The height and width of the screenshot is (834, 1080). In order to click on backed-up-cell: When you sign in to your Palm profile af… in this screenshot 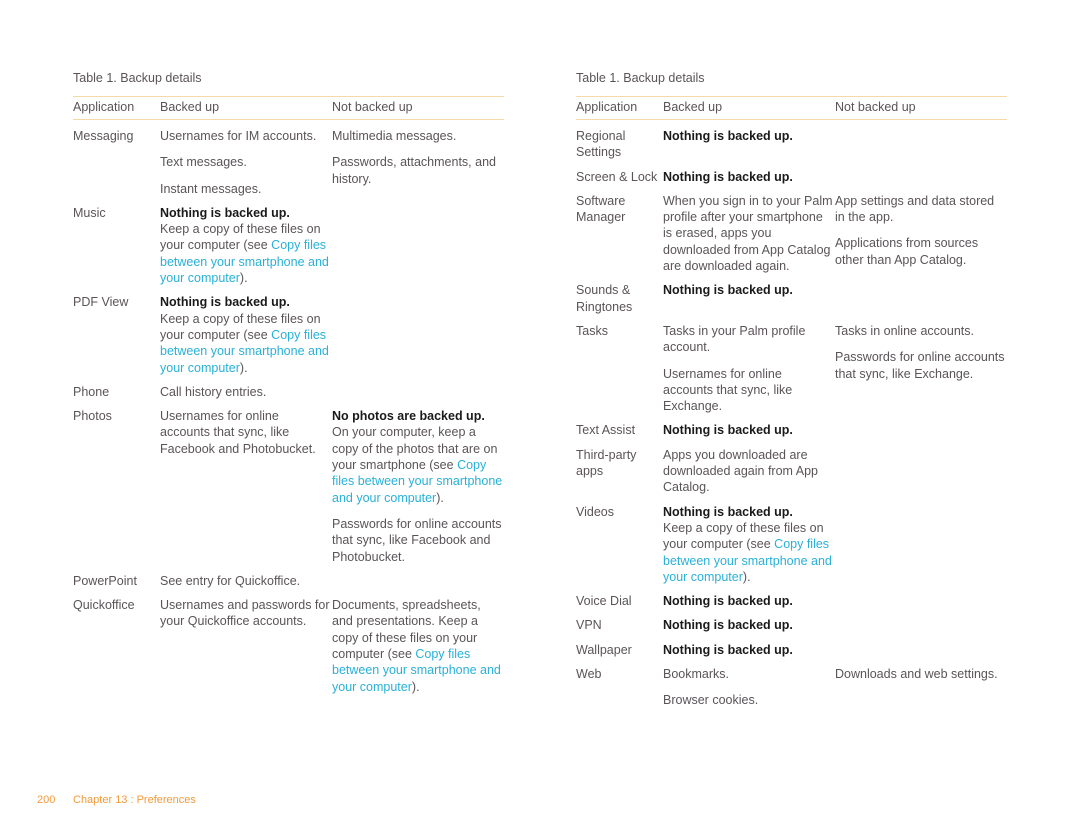, I will do `click(749, 233)`.